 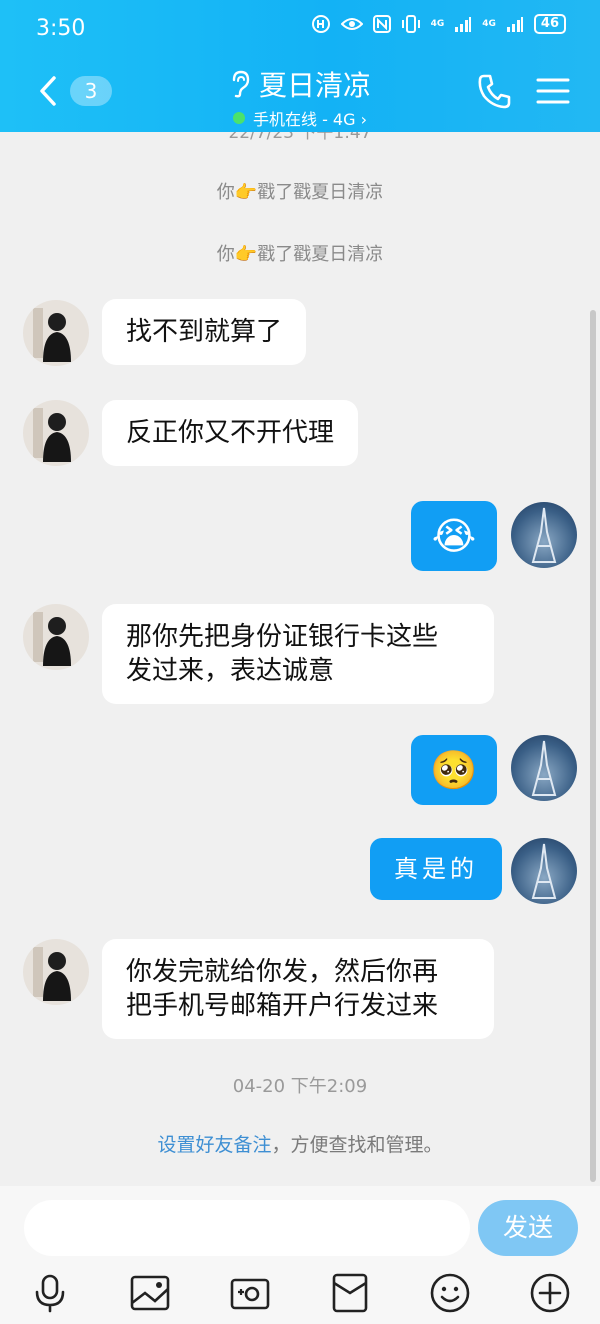 What do you see at coordinates (282, 1006) in the screenshot?
I see `message-line: 把手机号邮箱开户行发过来` at bounding box center [282, 1006].